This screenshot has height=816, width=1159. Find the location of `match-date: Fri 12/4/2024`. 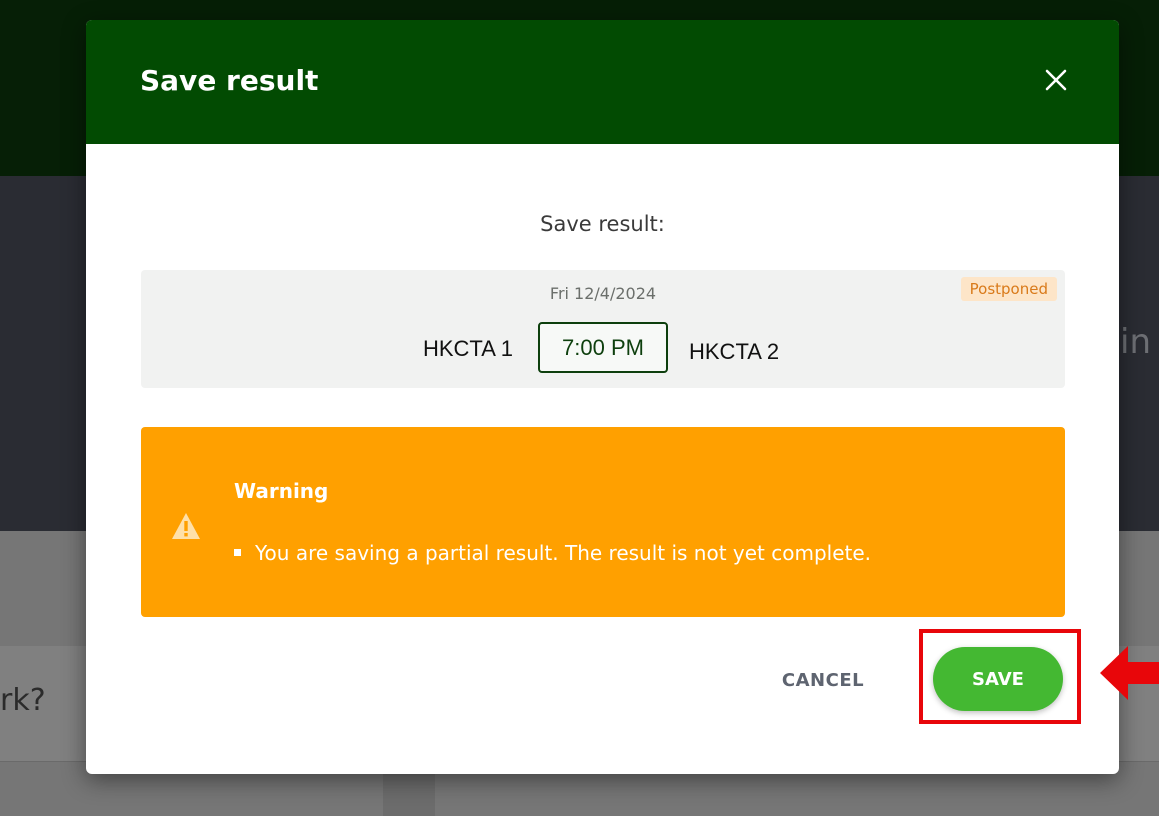

match-date: Fri 12/4/2024 is located at coordinates (603, 293).